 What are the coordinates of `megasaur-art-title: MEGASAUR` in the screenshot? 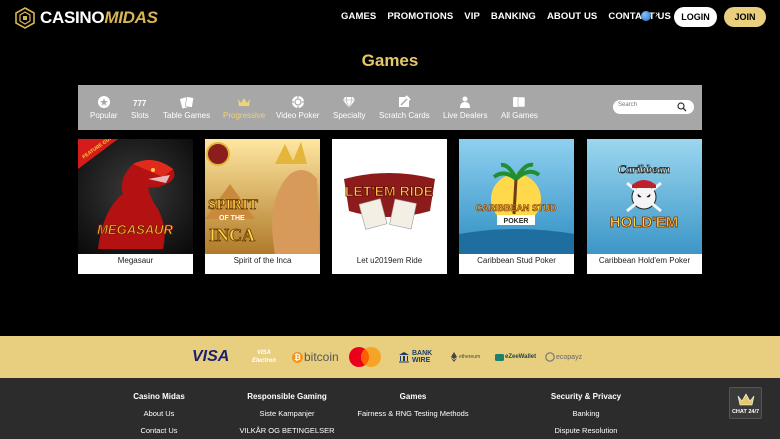 It's located at (135, 229).